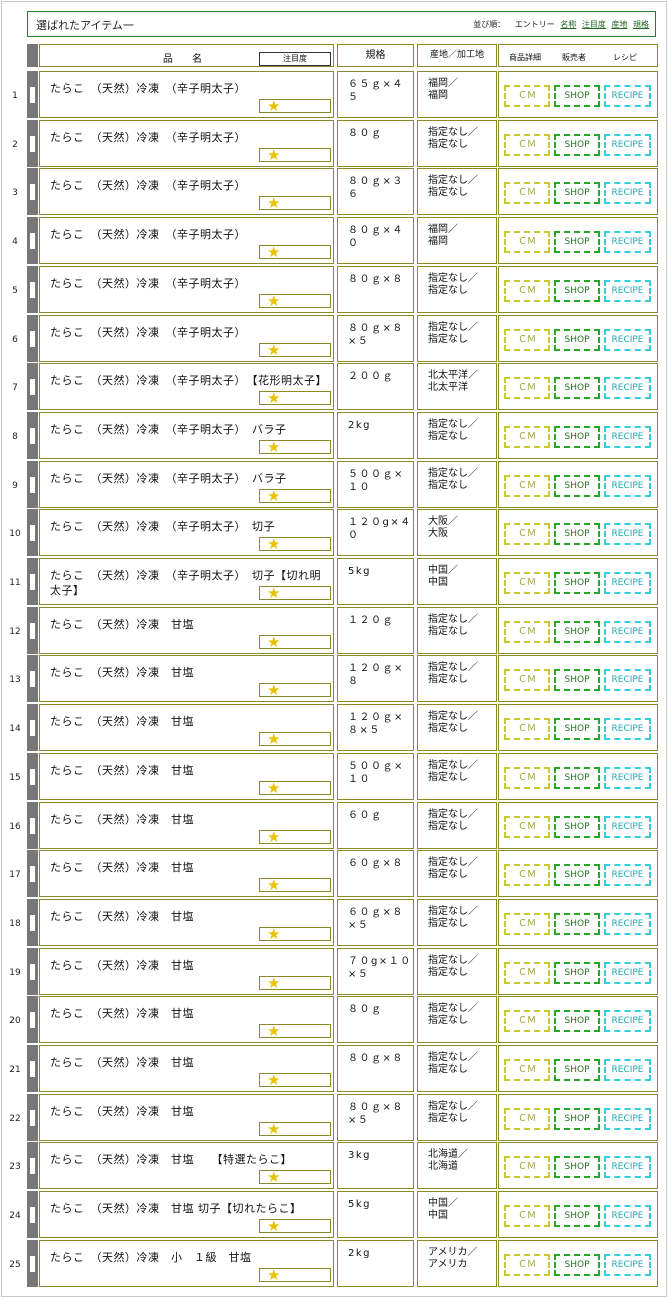 The width and height of the screenshot is (668, 1298). Describe the element at coordinates (619, 24) in the screenshot. I see `sort-option-origin: 産地` at that location.